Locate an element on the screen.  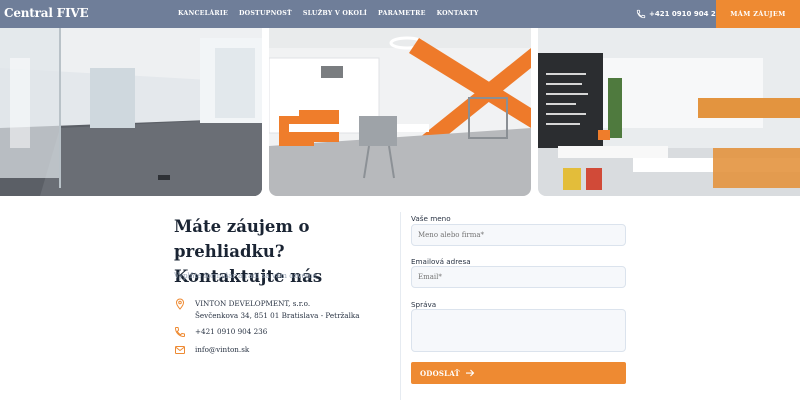
name-label: Vaše meno is located at coordinates (431, 218).